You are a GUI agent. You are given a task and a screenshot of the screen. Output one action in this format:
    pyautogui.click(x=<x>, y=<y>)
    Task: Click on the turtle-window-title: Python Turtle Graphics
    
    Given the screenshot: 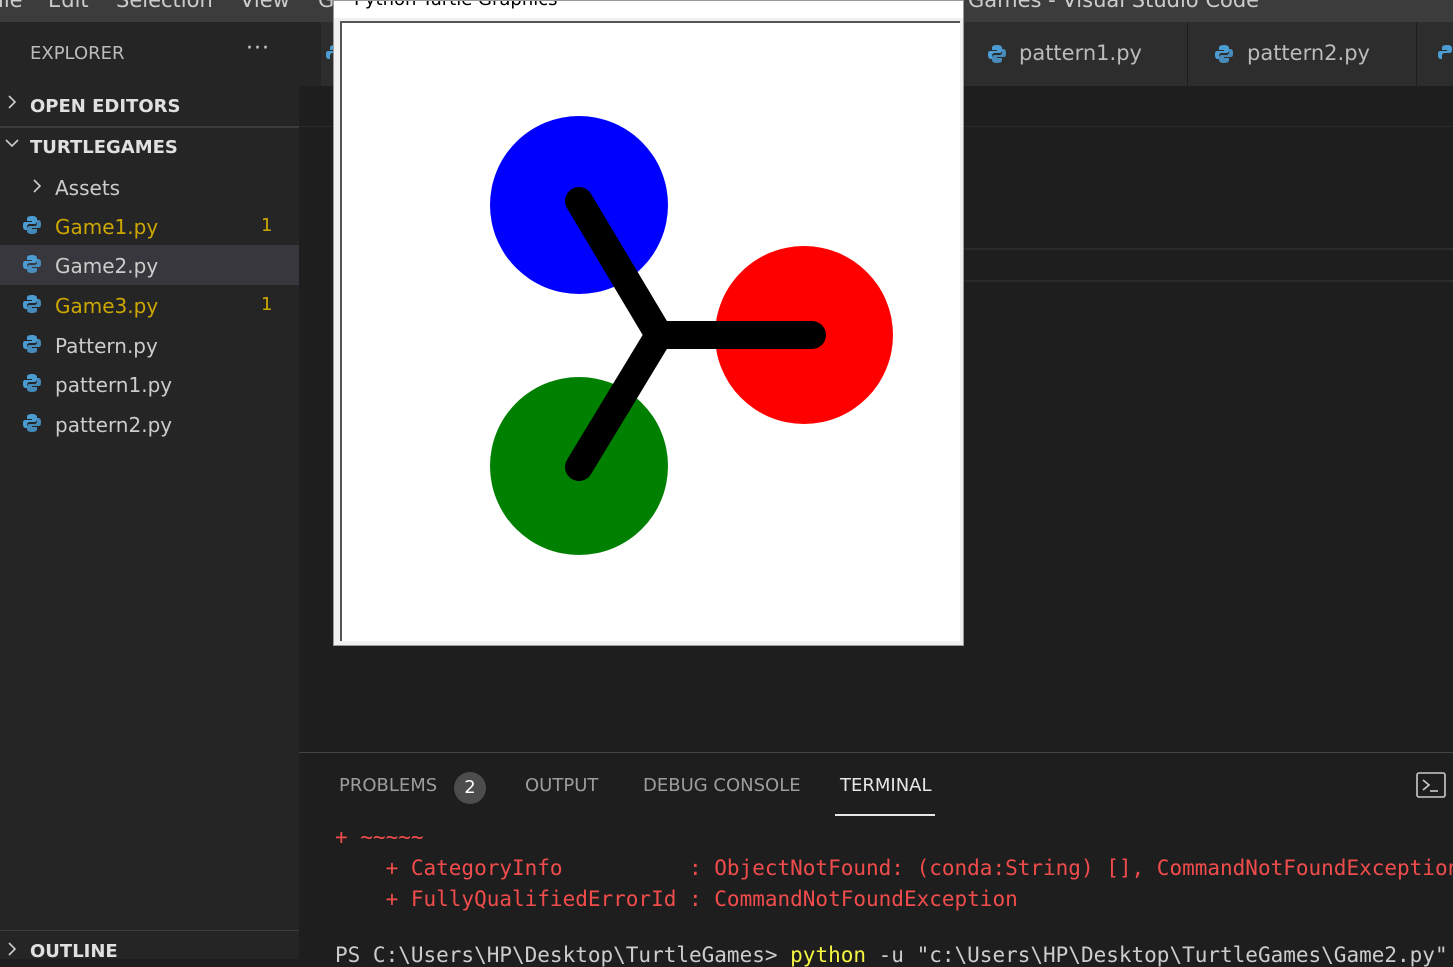 What is the action you would take?
    pyautogui.click(x=456, y=5)
    